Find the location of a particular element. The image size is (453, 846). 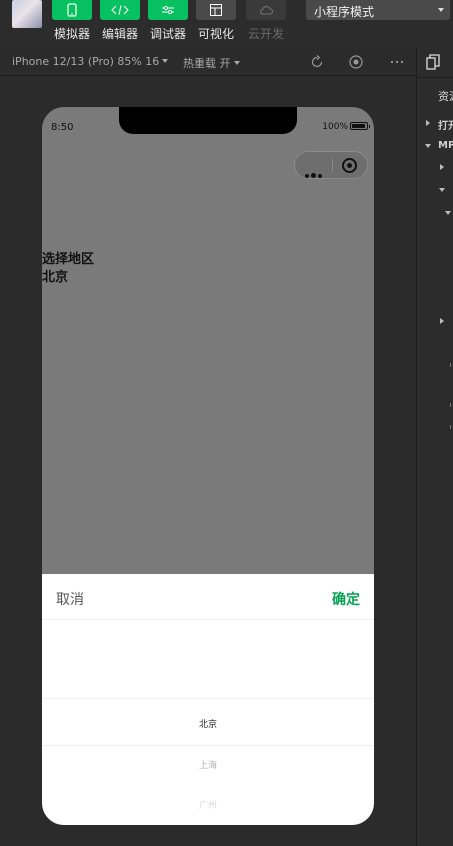

editor-label: 编辑器 is located at coordinates (119, 34).